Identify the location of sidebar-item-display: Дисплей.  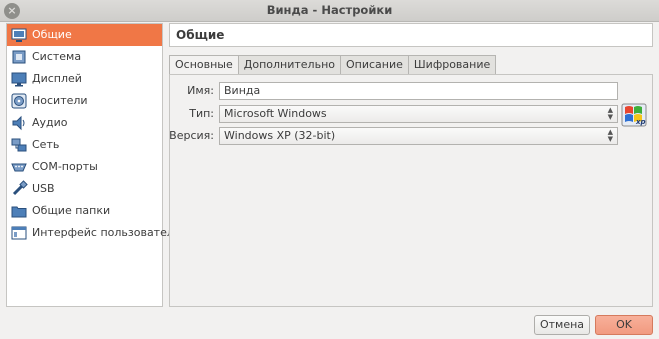
(84, 79).